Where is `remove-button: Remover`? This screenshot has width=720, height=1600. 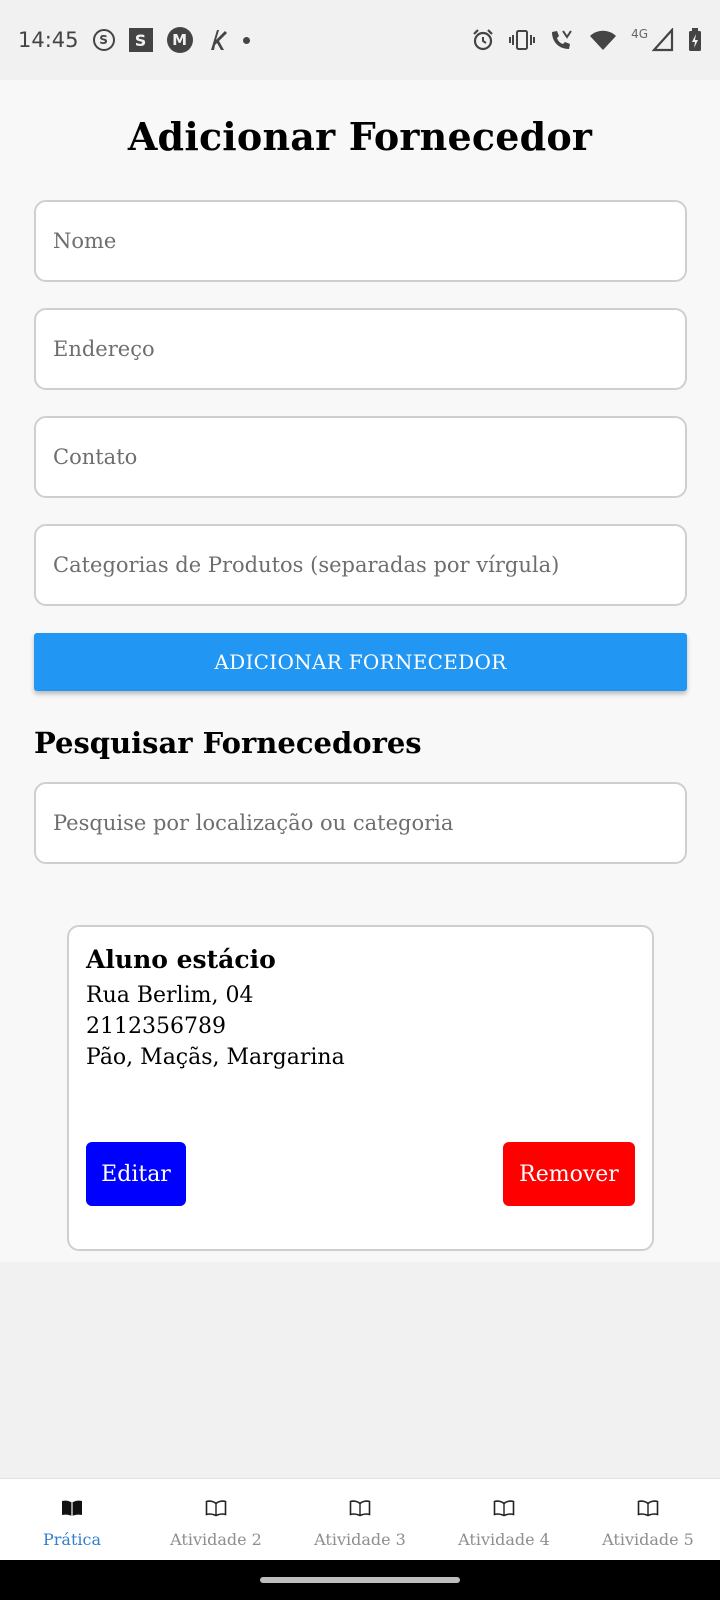
remove-button: Remover is located at coordinates (569, 1174).